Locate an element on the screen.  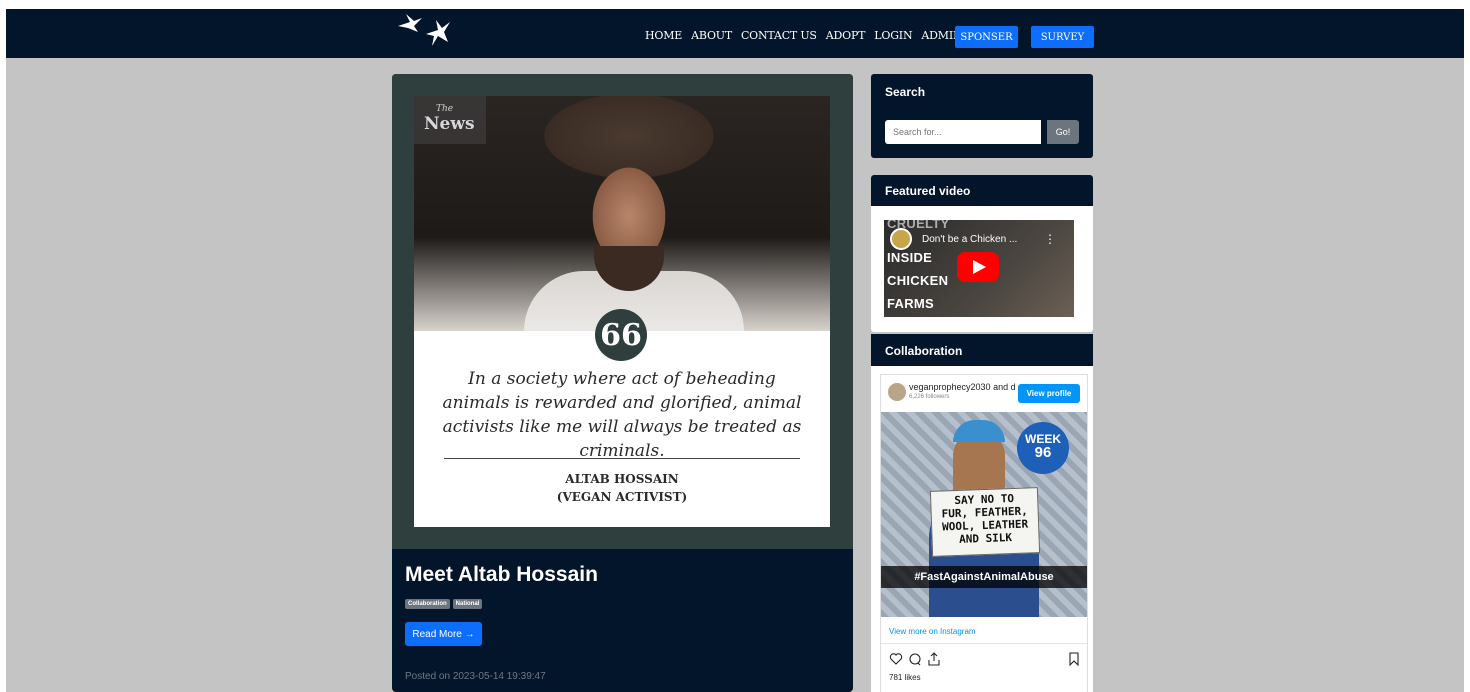
search-widget: Search Go! is located at coordinates (982, 116).